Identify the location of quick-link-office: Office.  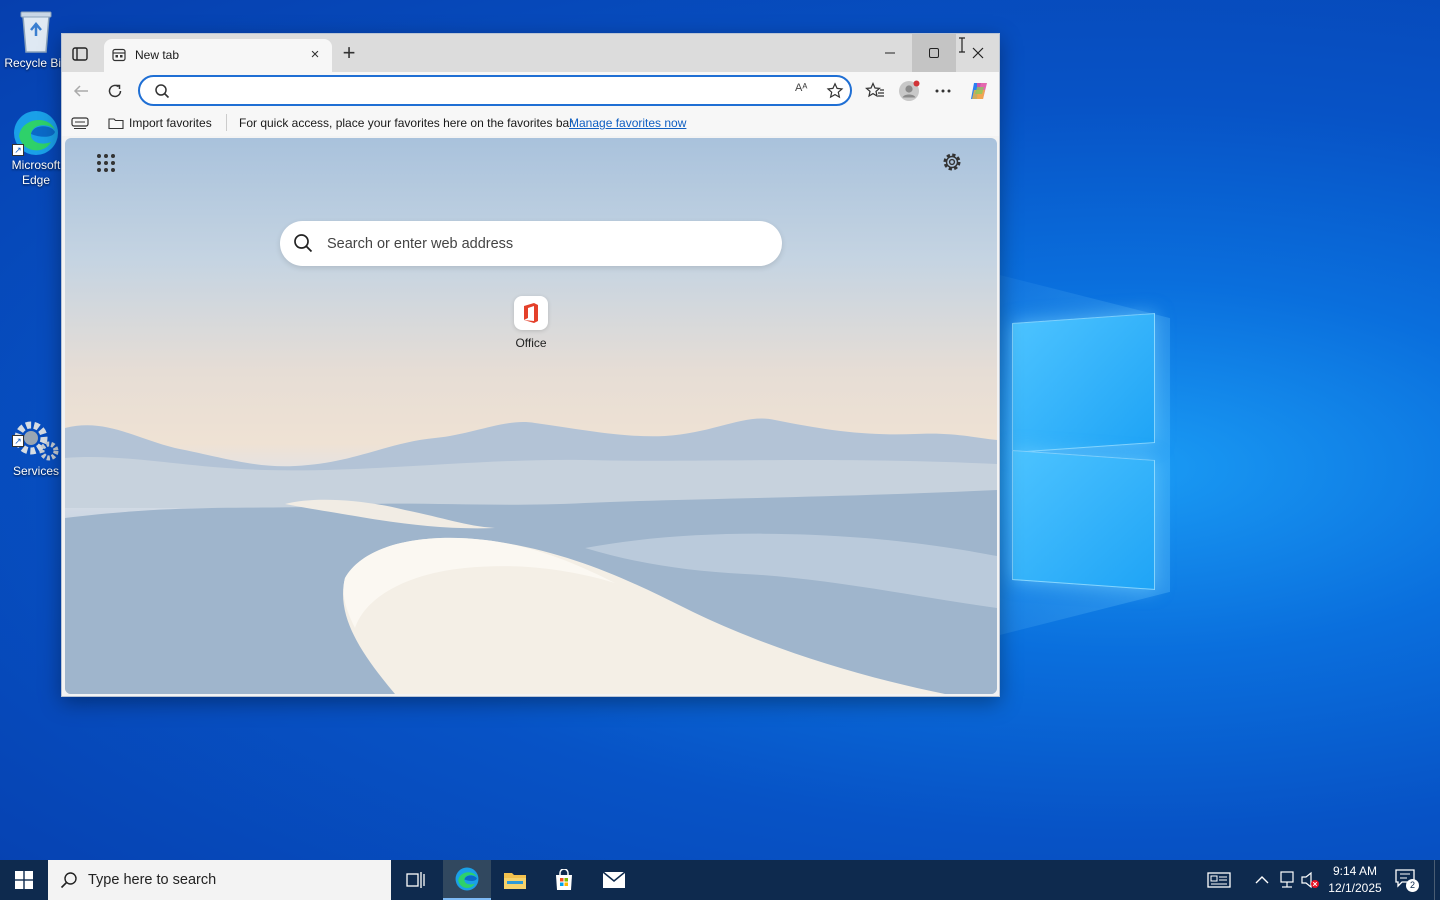
(531, 323).